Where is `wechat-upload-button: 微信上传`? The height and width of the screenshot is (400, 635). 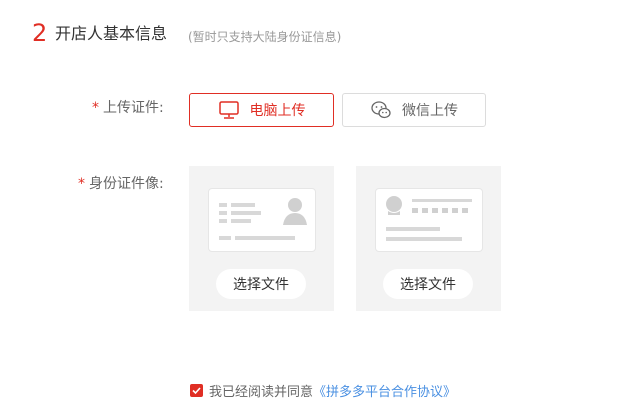
wechat-upload-button: 微信上传 is located at coordinates (414, 110).